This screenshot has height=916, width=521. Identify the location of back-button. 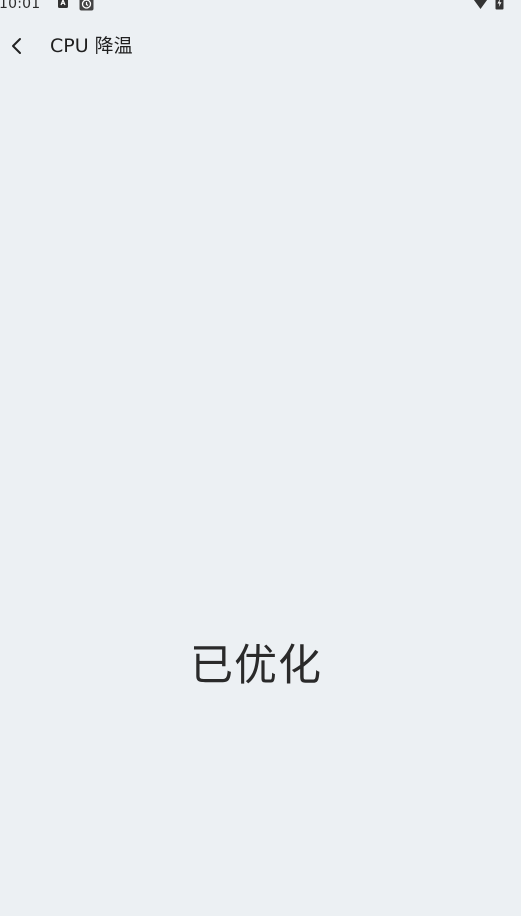
(17, 46).